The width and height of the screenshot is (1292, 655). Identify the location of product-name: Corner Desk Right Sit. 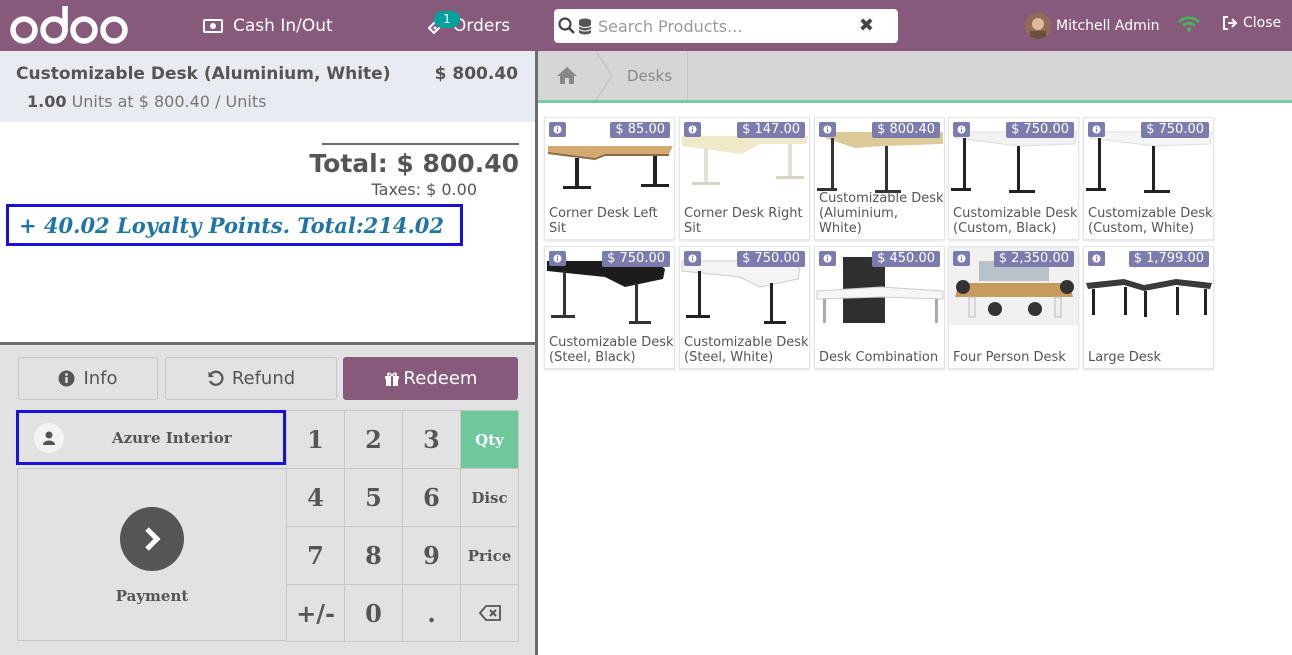
(743, 221).